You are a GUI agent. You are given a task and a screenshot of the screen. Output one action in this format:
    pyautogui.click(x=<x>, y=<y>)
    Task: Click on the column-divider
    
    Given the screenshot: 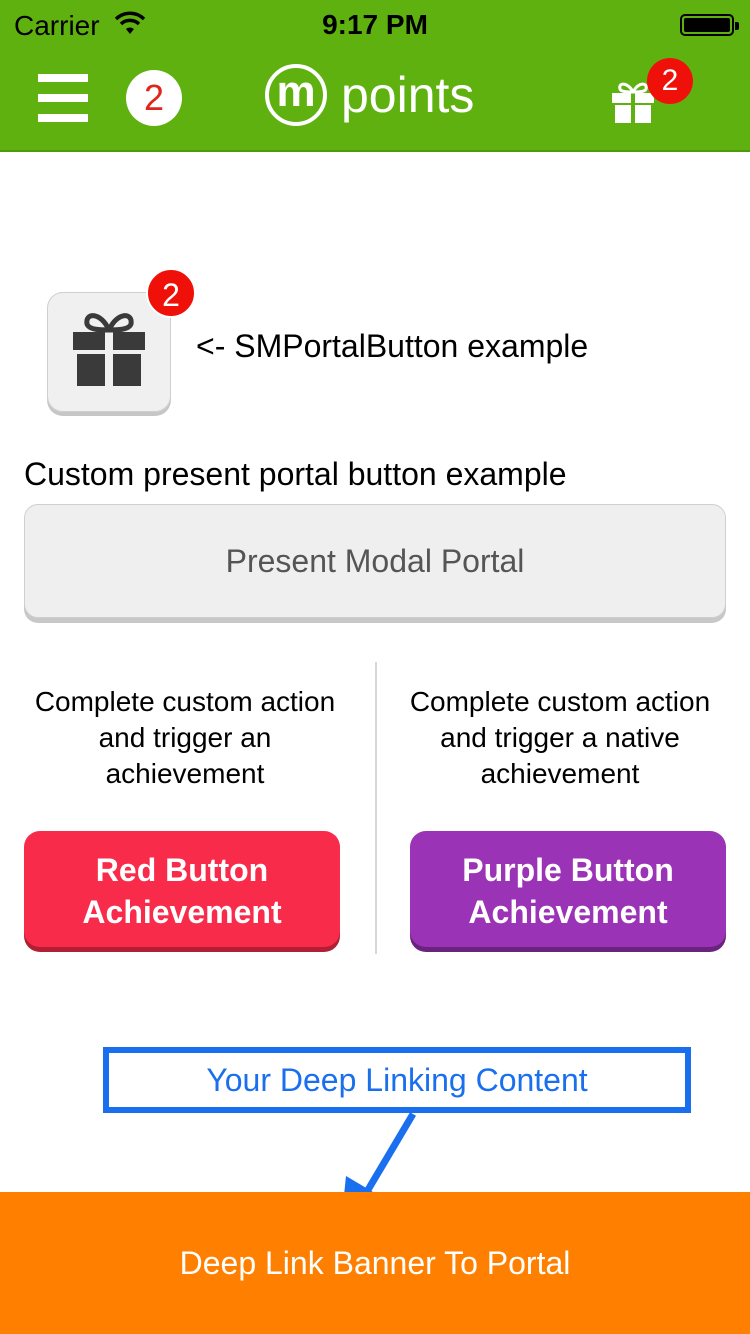 What is the action you would take?
    pyautogui.click(x=376, y=808)
    